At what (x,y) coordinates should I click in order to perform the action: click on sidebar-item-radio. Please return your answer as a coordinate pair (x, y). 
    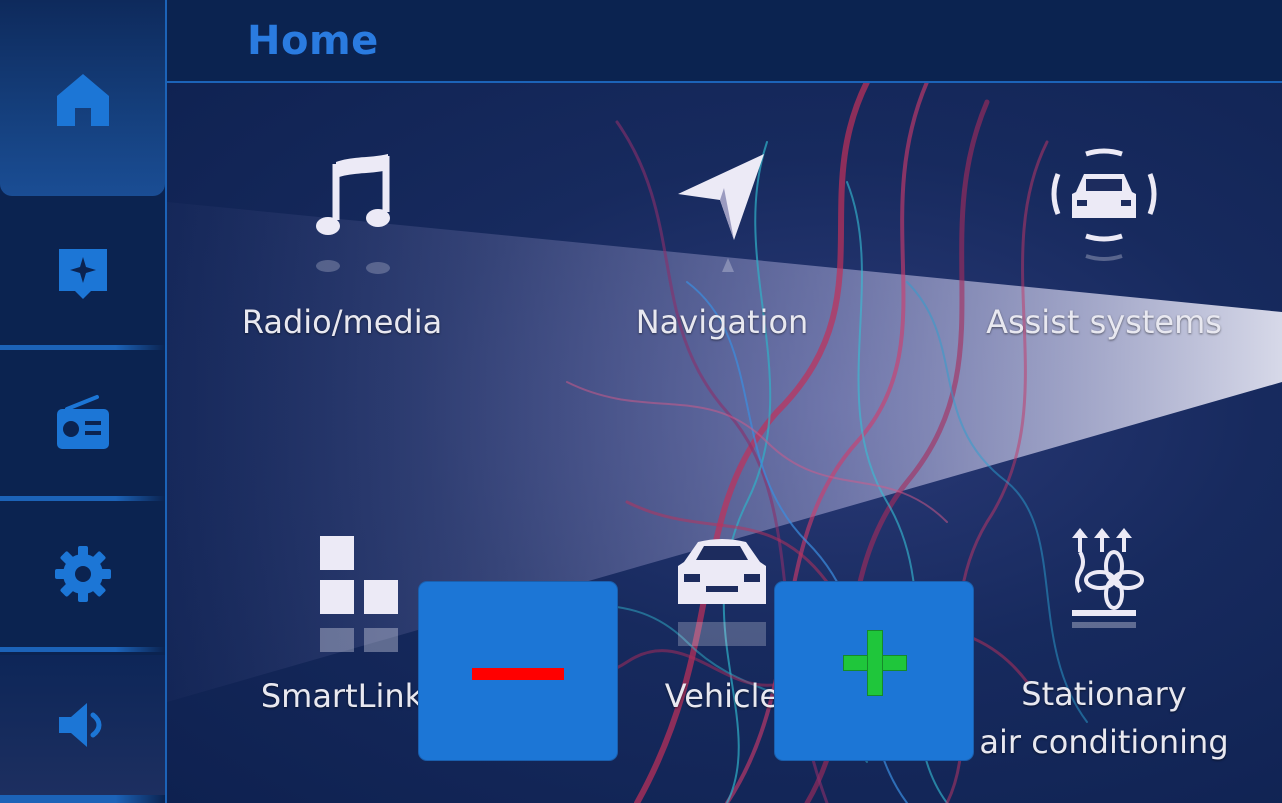
    Looking at the image, I should click on (82, 422).